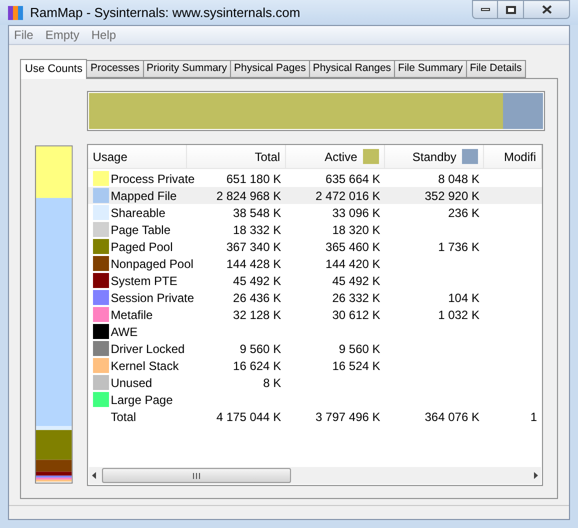 The image size is (578, 528). What do you see at coordinates (249, 417) in the screenshot?
I see `table-cell-text: 4 175 044 K` at bounding box center [249, 417].